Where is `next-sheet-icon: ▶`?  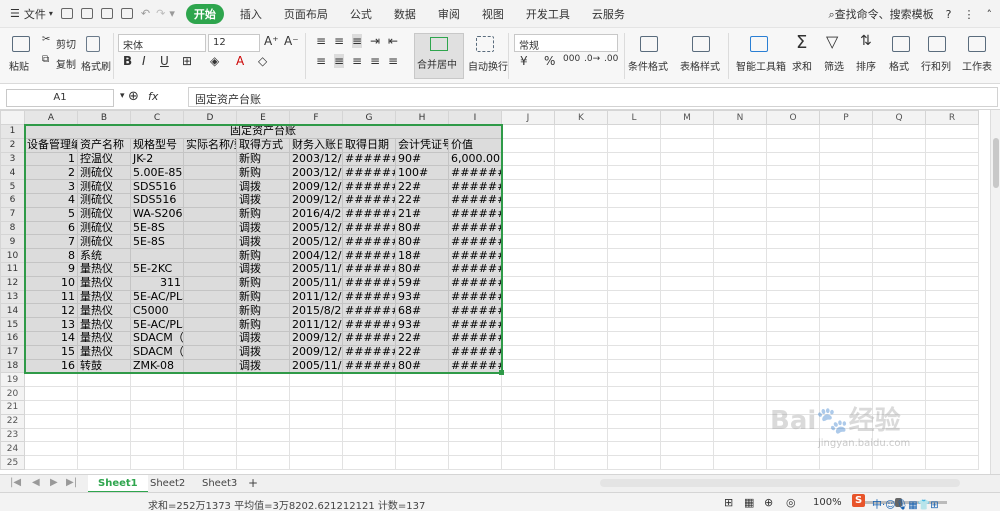 next-sheet-icon: ▶ is located at coordinates (54, 482).